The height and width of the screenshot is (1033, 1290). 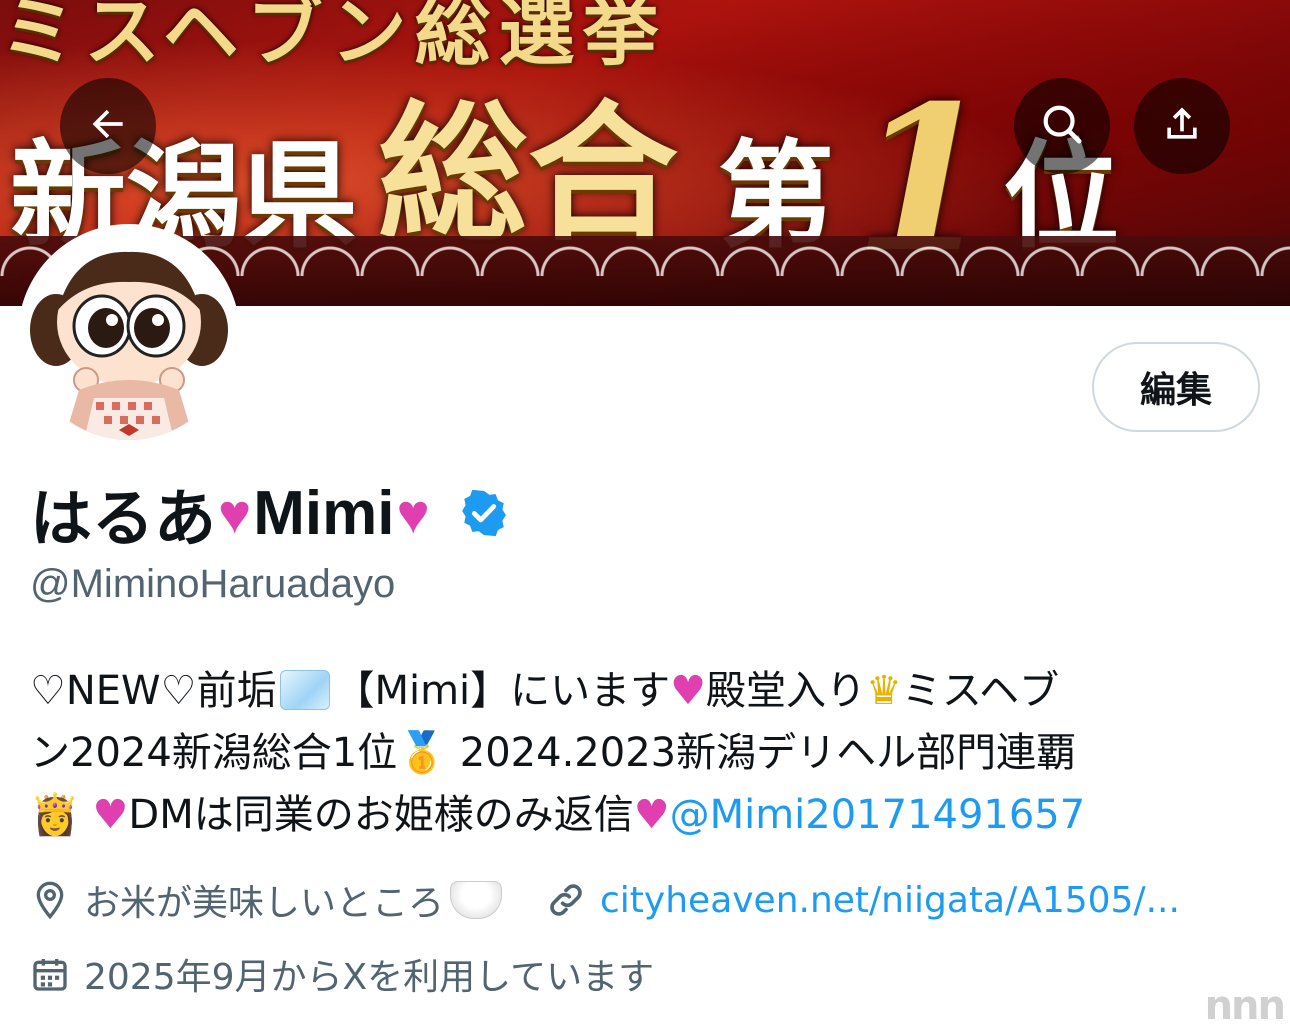 I want to click on search-icon, so click(x=1062, y=126).